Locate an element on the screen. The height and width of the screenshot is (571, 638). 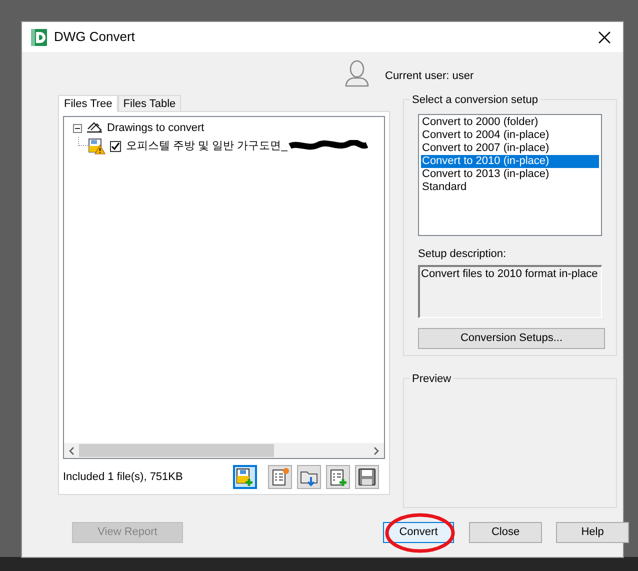
horizontal-scrollbar is located at coordinates (224, 450).